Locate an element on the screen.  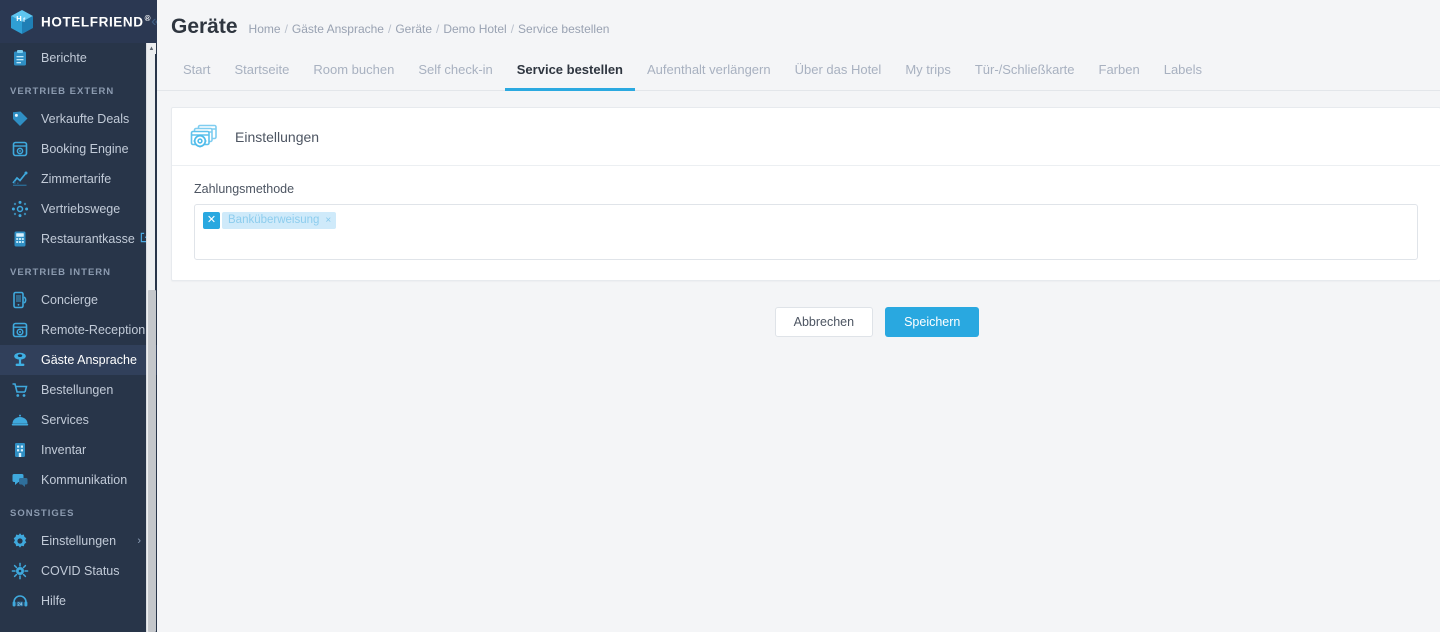
brand-wordmark: HOTELFRIEND® is located at coordinates (96, 22).